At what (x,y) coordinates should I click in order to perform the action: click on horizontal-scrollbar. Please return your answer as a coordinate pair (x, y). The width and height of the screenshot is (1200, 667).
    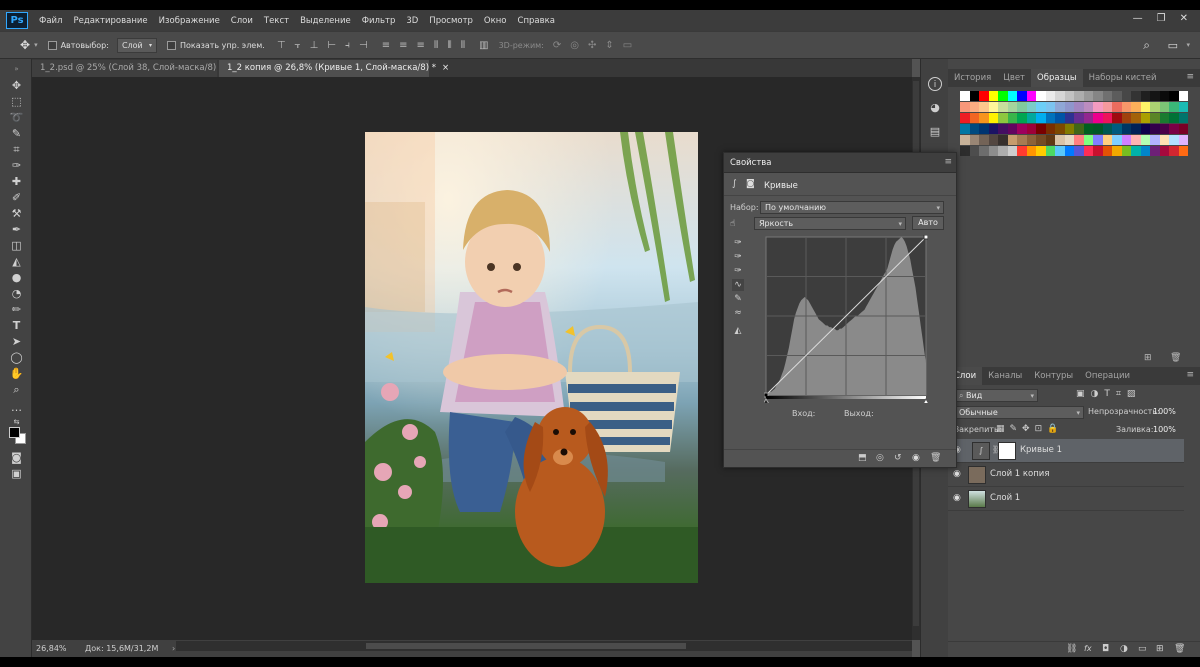
    Looking at the image, I should click on (544, 646).